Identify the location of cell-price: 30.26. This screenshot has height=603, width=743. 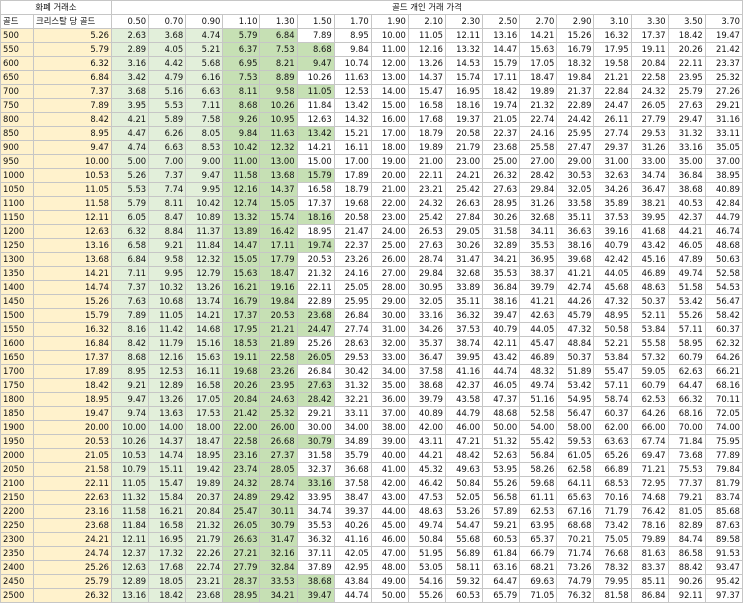
(464, 245).